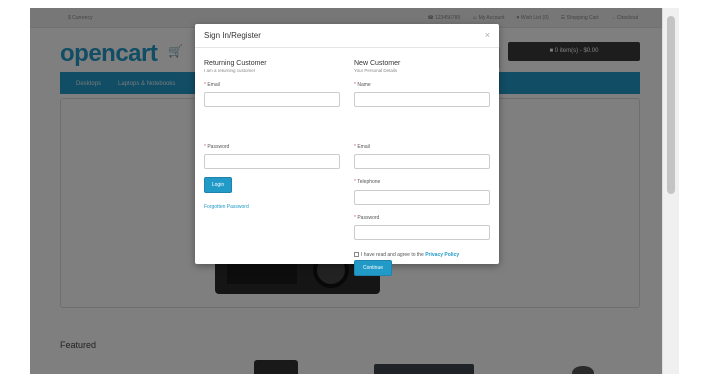  What do you see at coordinates (218, 185) in the screenshot?
I see `login-button: Login` at bounding box center [218, 185].